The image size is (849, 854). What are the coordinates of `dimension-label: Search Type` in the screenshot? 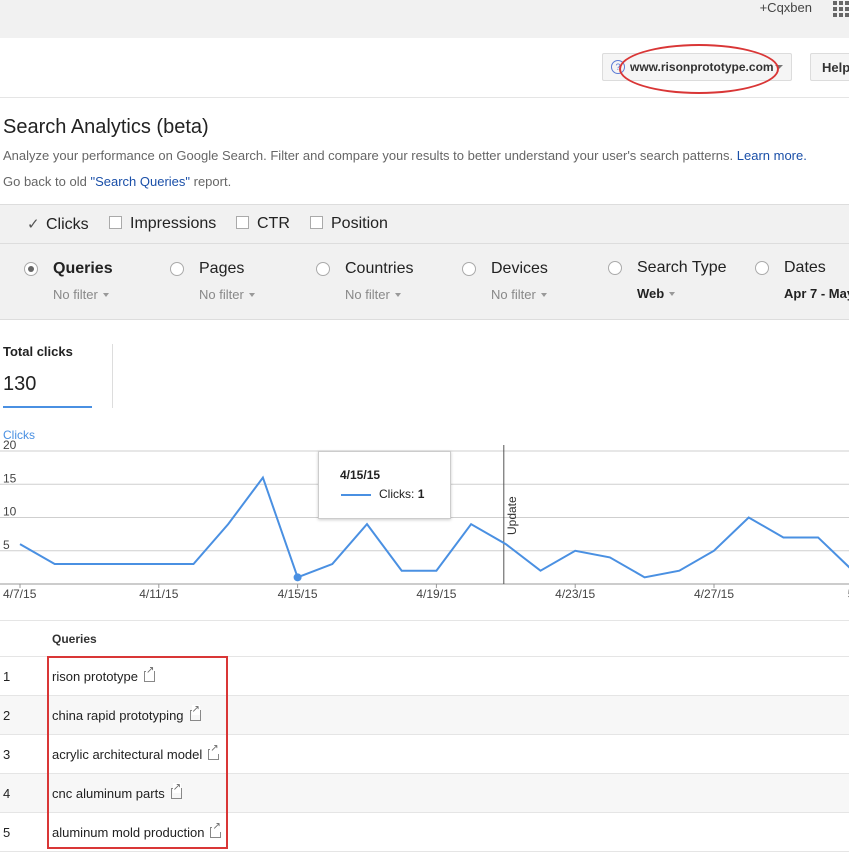 It's located at (682, 267).